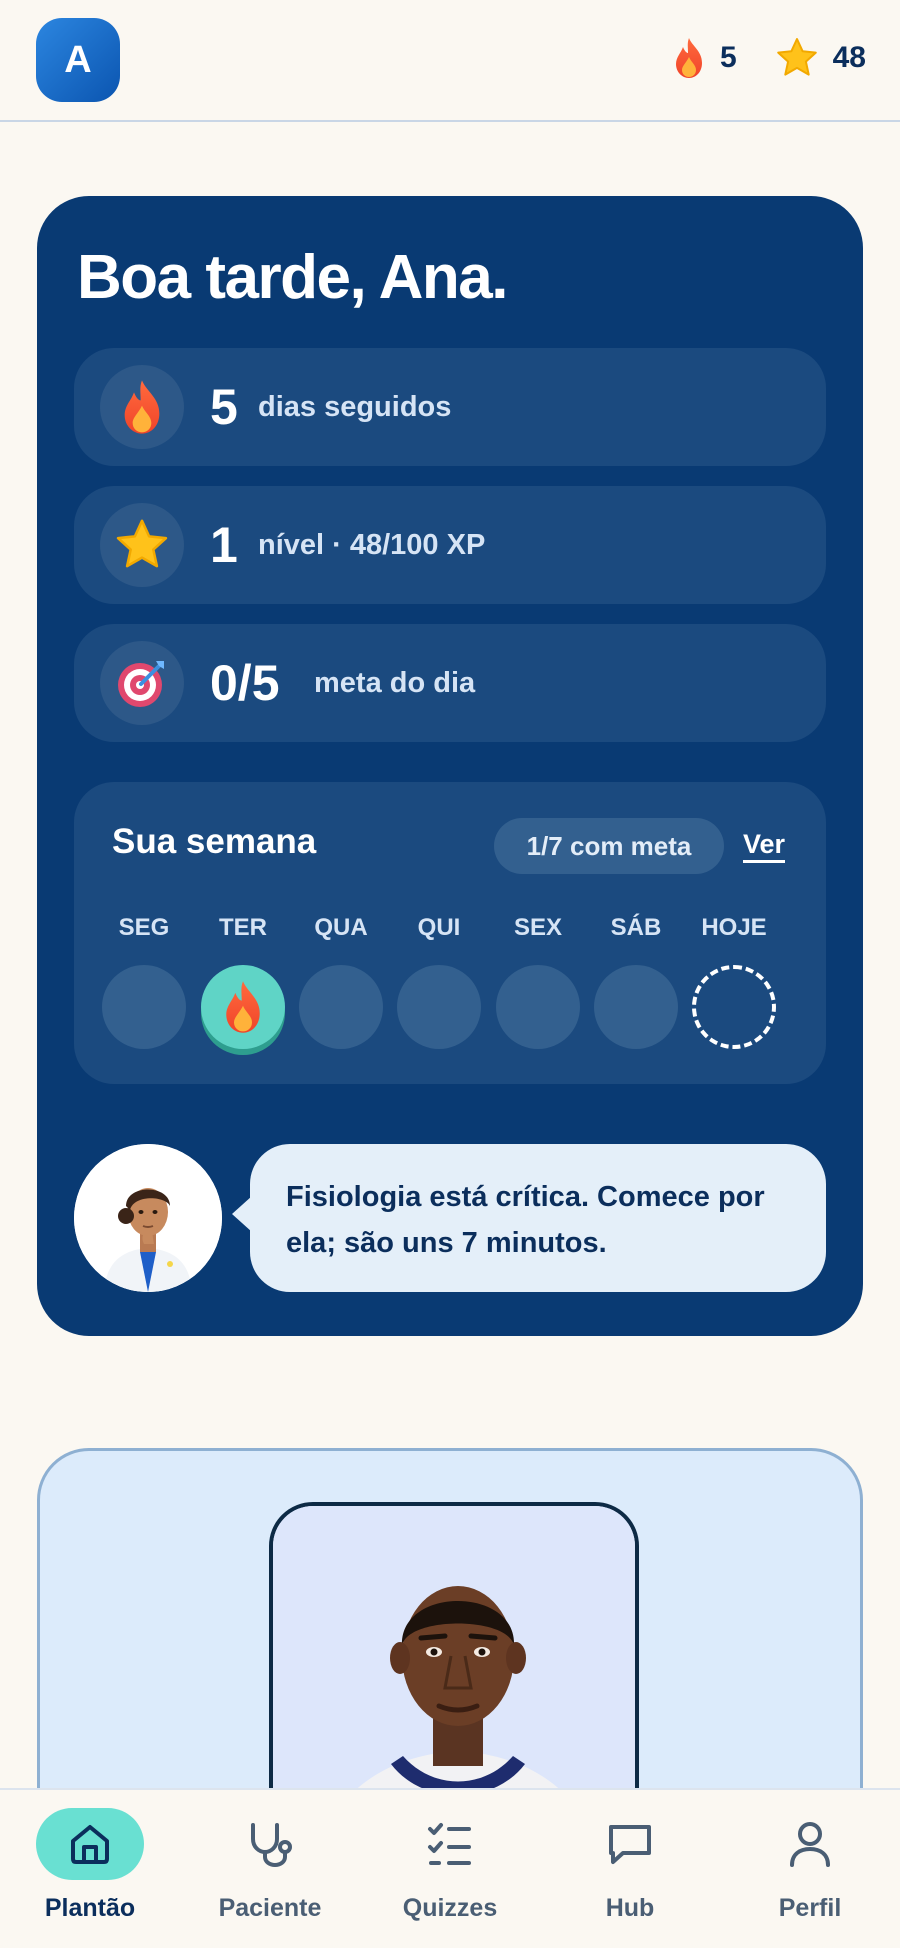 The image size is (900, 1948). I want to click on nav-item-quizzes: Quizzes, so click(450, 1873).